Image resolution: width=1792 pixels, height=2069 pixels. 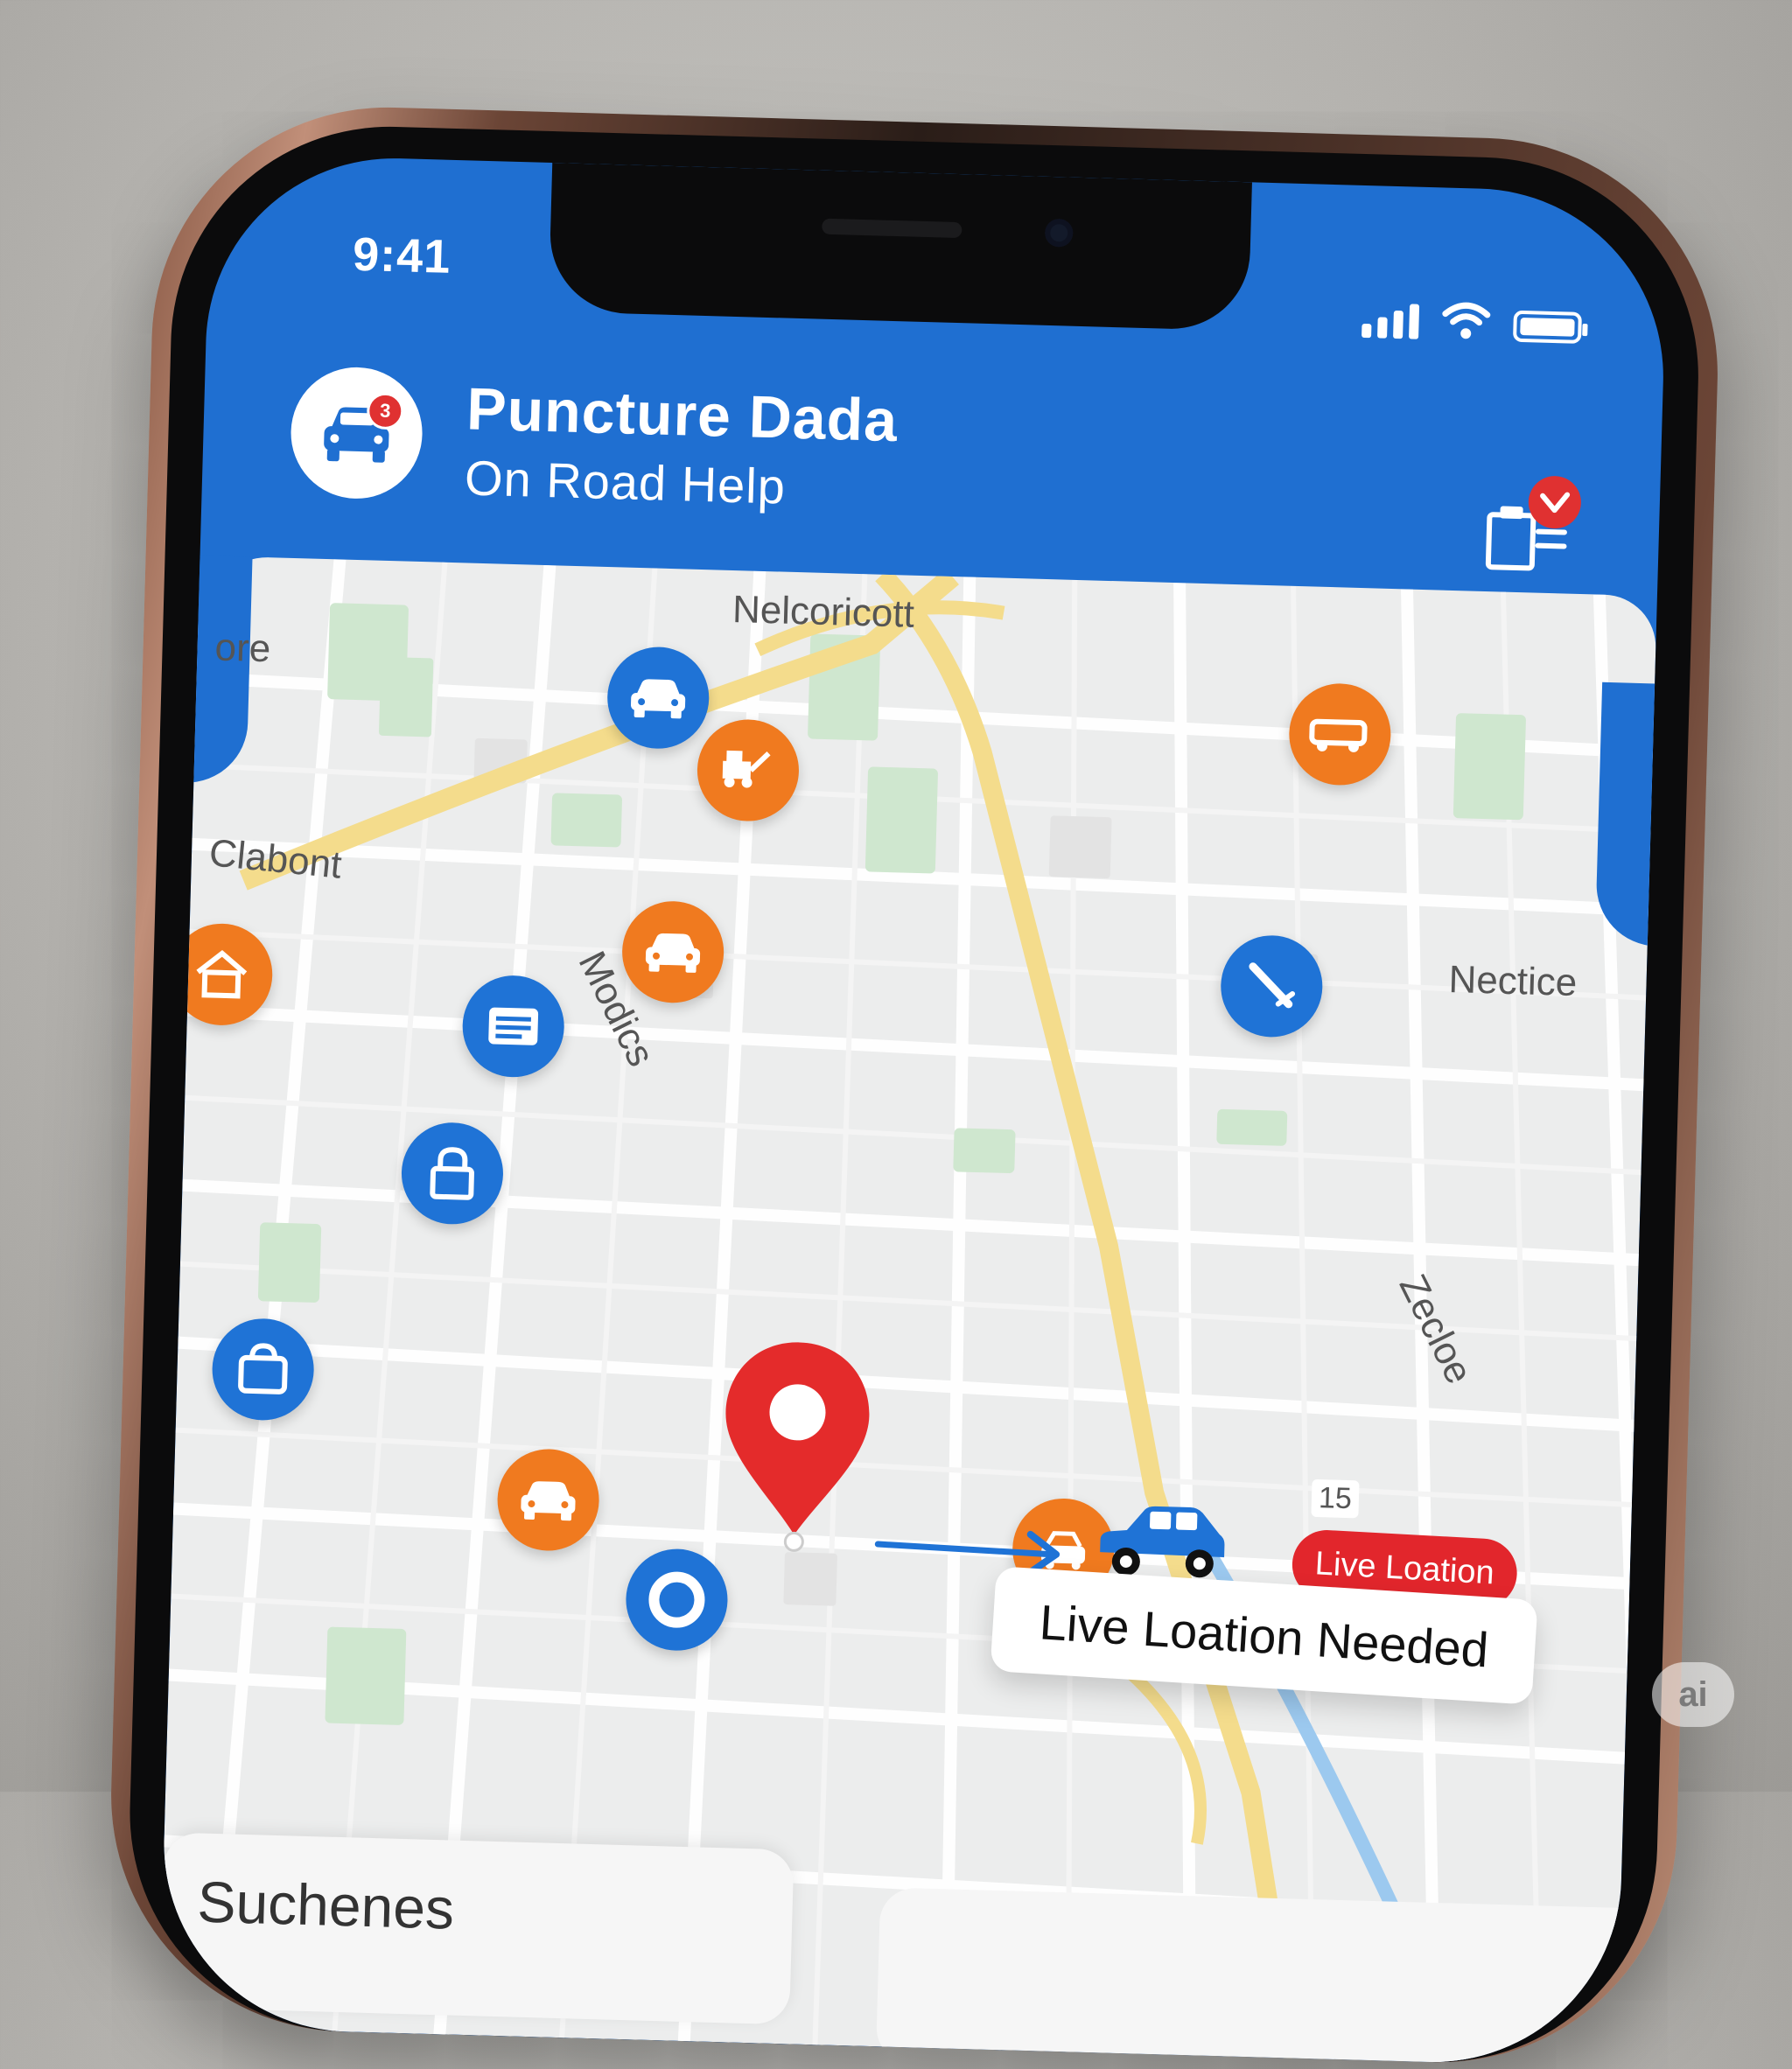 What do you see at coordinates (892, 229) in the screenshot?
I see `earpiece-speaker` at bounding box center [892, 229].